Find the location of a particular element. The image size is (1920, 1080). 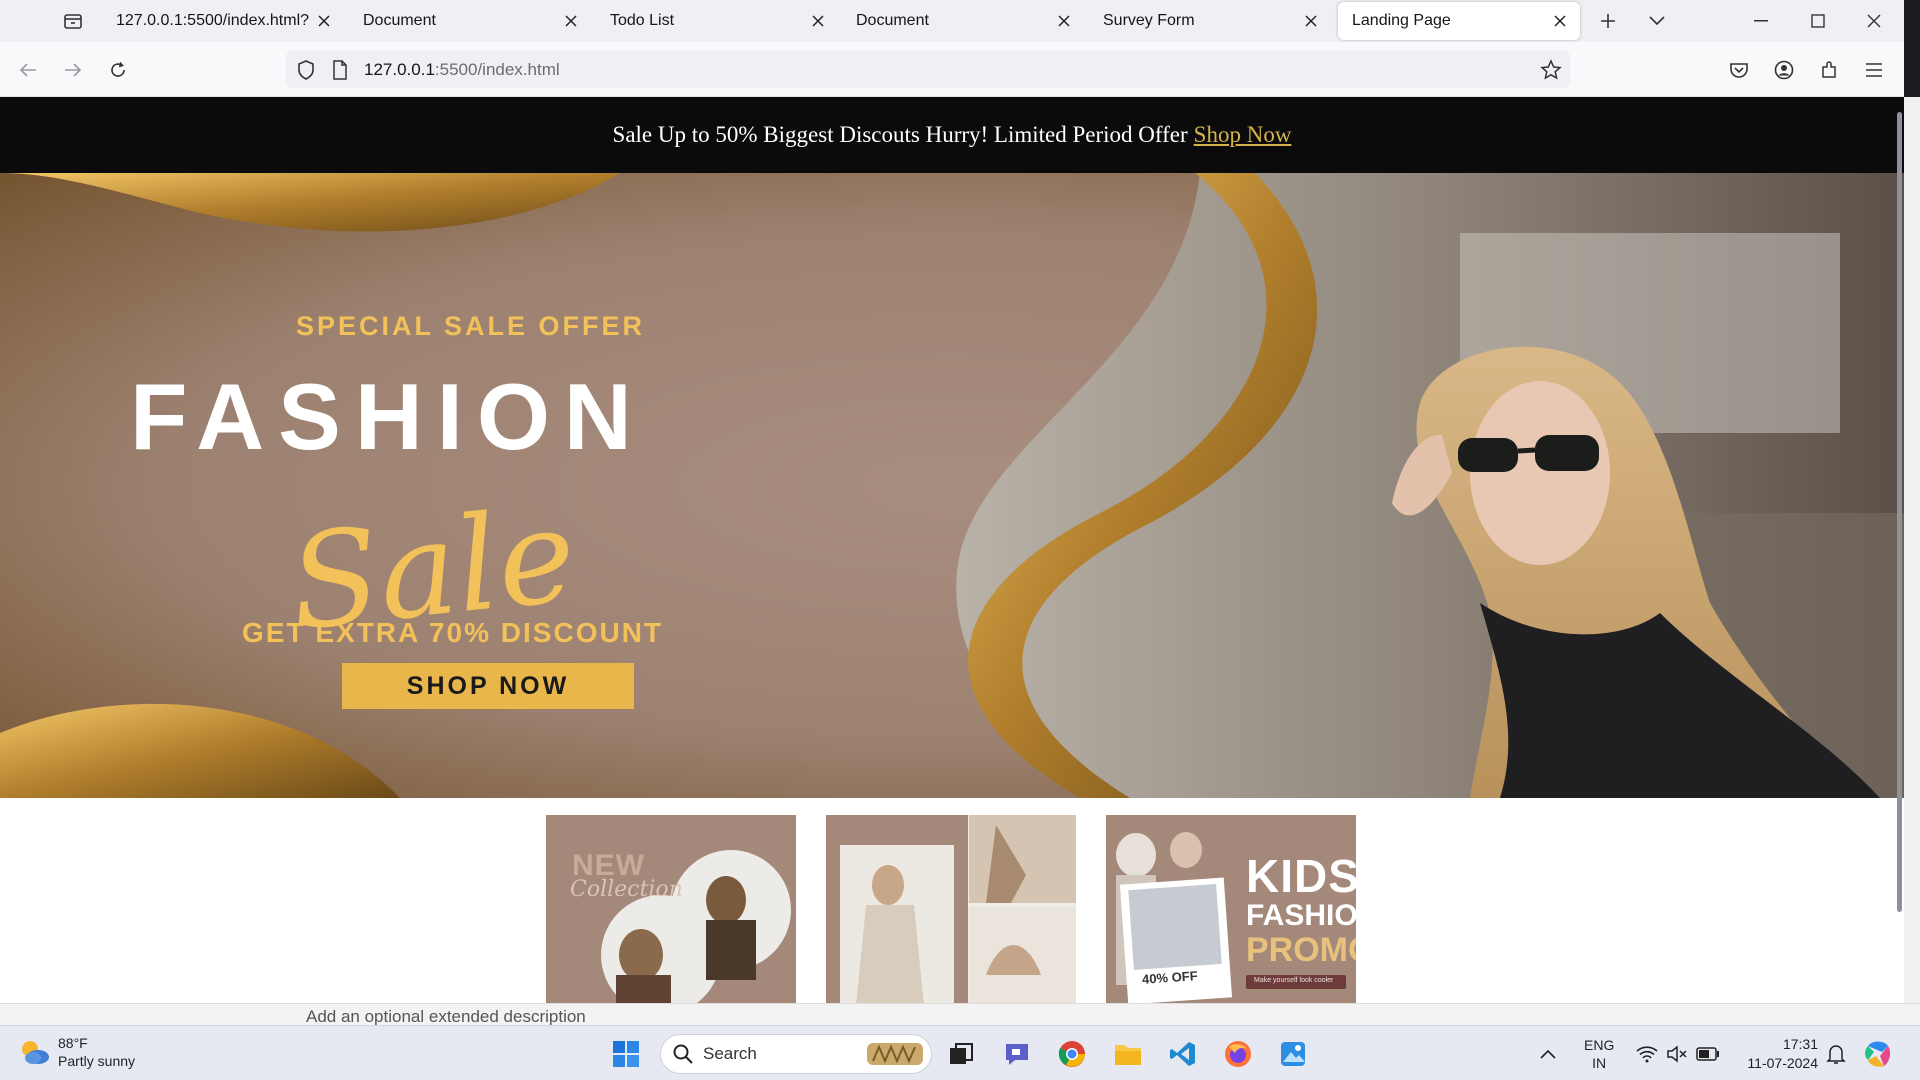

fashion-collage-card is located at coordinates (951, 909).